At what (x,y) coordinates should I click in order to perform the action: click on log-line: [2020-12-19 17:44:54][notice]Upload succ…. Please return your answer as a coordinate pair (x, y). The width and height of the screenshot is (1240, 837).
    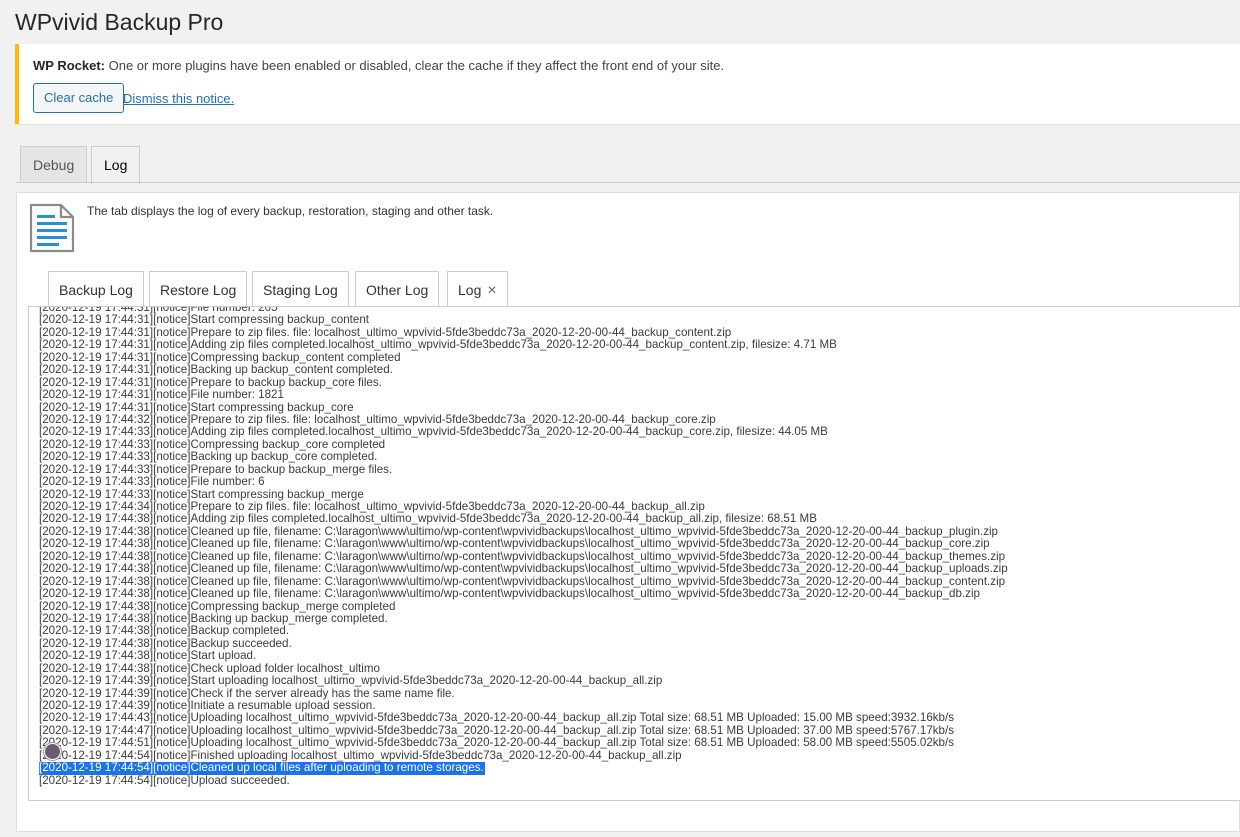
    Looking at the image, I should click on (639, 780).